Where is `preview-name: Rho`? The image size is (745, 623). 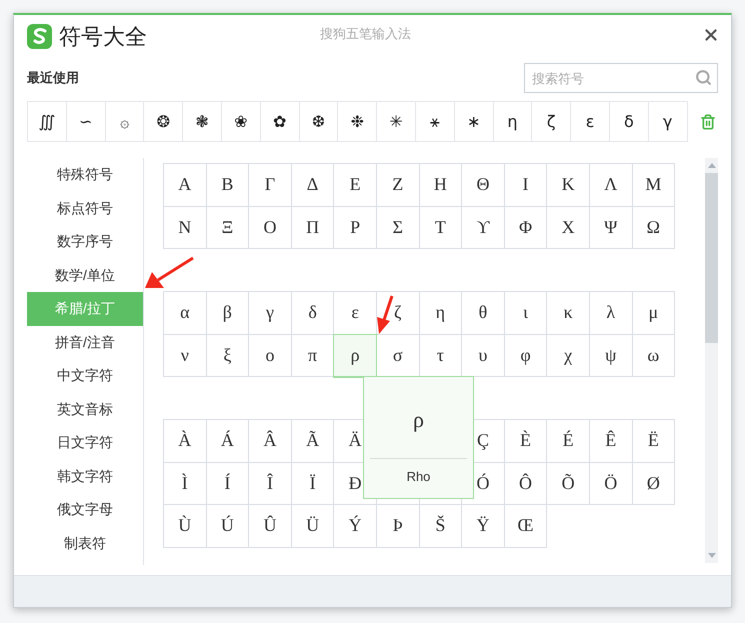
preview-name: Rho is located at coordinates (418, 477).